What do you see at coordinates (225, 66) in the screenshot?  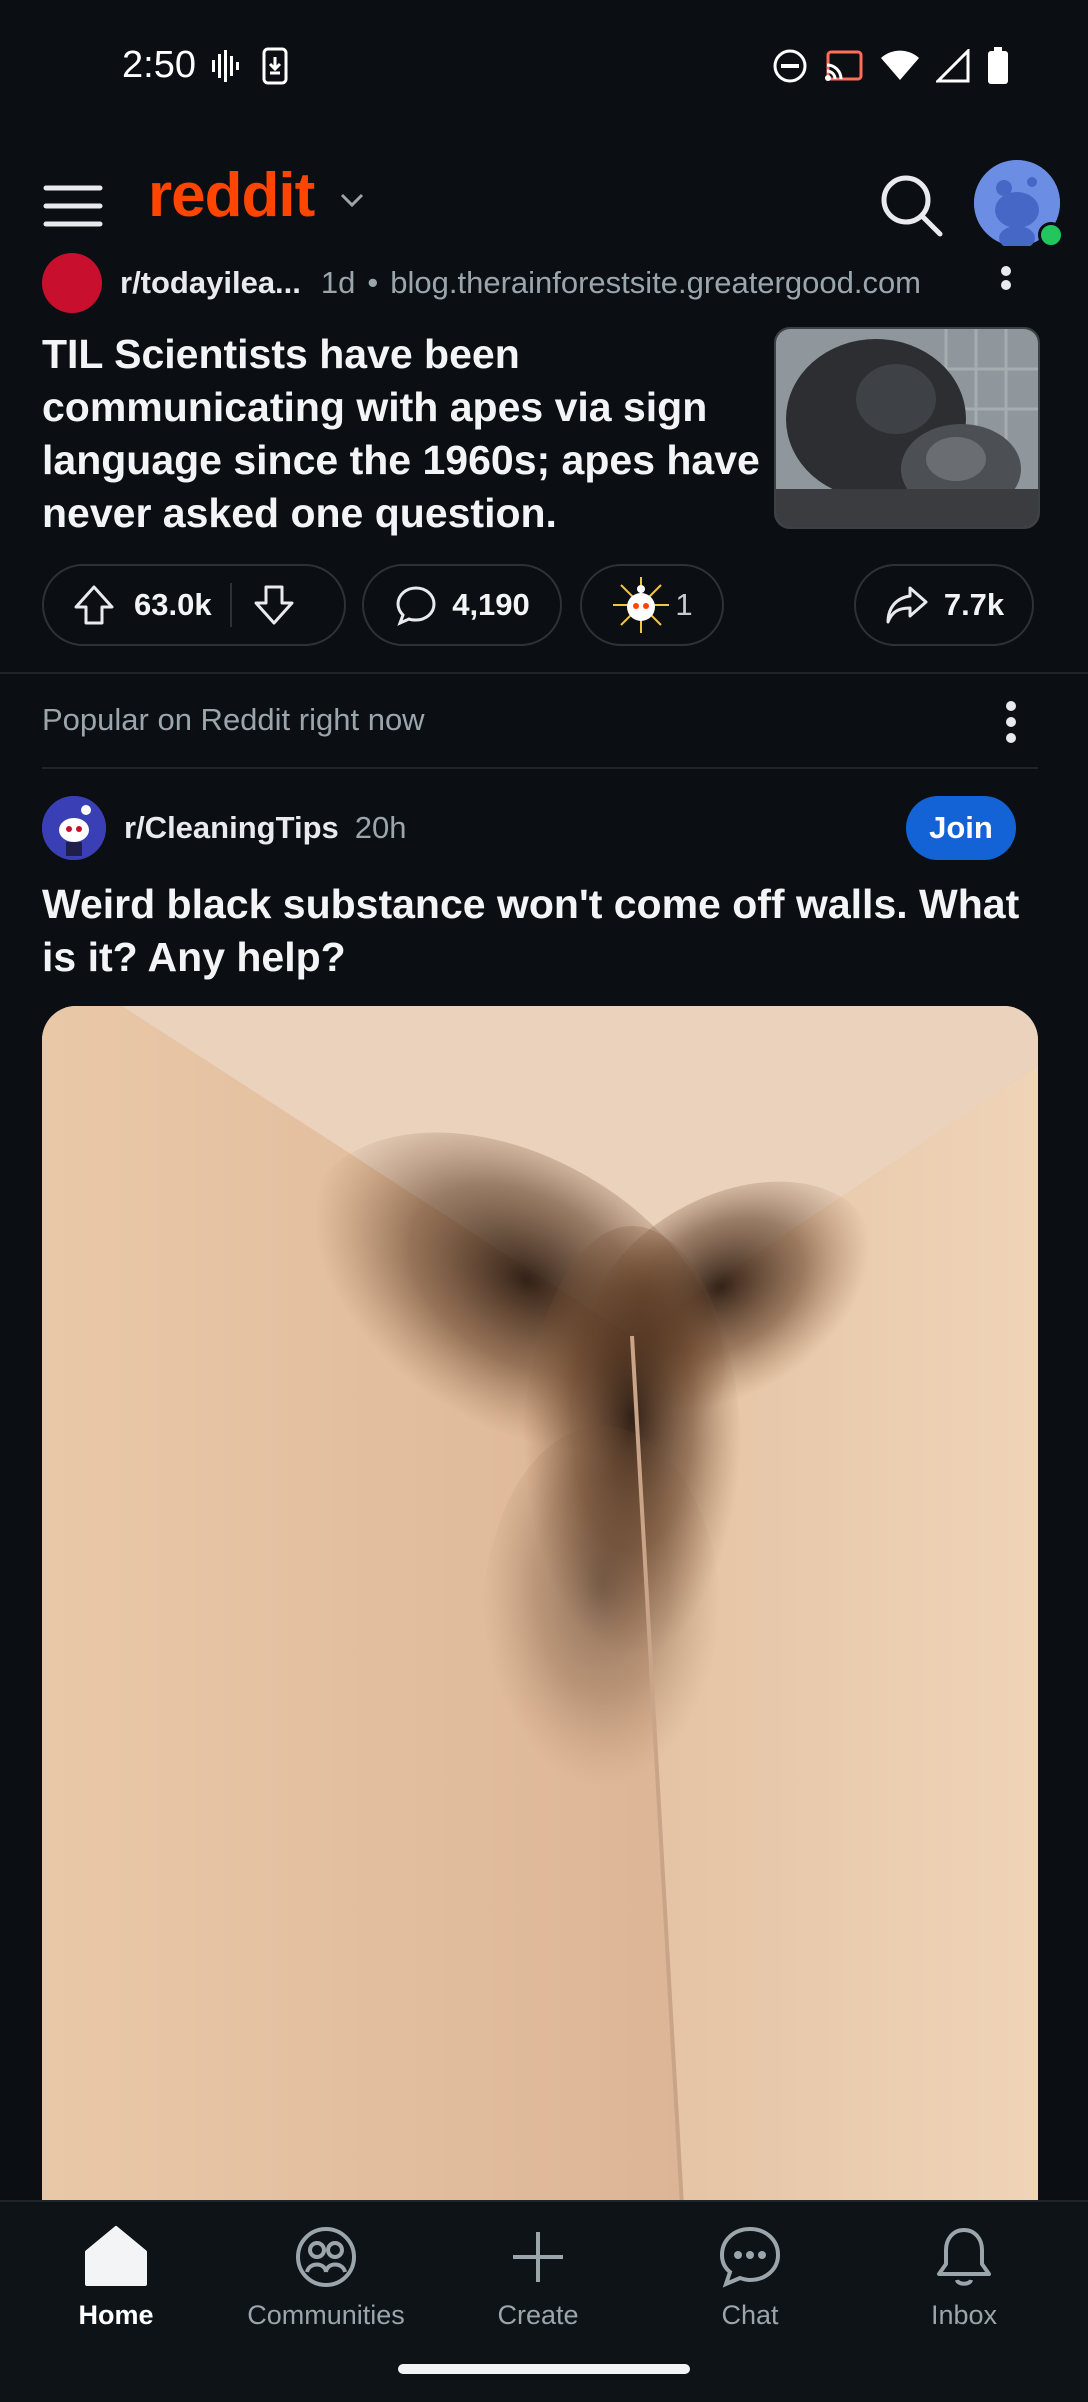 I see `voice-activity-icon` at bounding box center [225, 66].